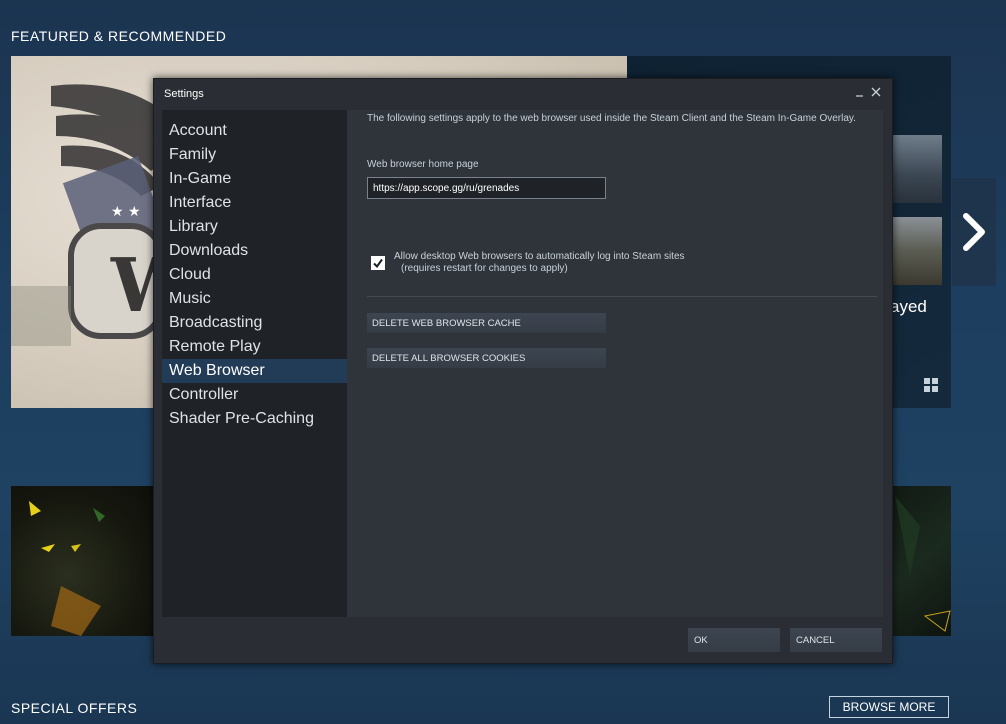 This screenshot has height=724, width=1006. I want to click on auto-login-note: (requires restart for changes to apply), so click(484, 268).